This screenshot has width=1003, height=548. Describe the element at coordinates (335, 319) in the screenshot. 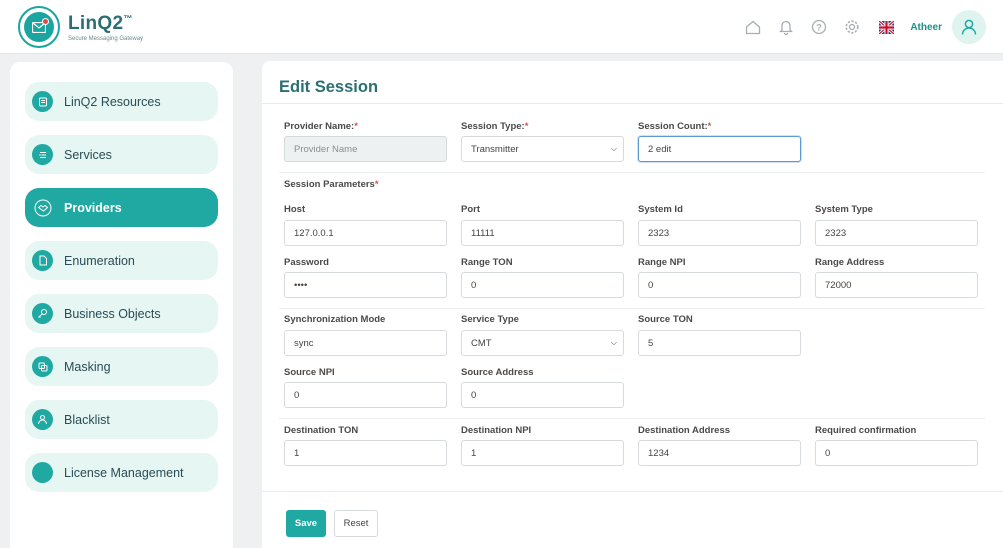

I see `sync-mode-label: Synchronization Mode` at that location.